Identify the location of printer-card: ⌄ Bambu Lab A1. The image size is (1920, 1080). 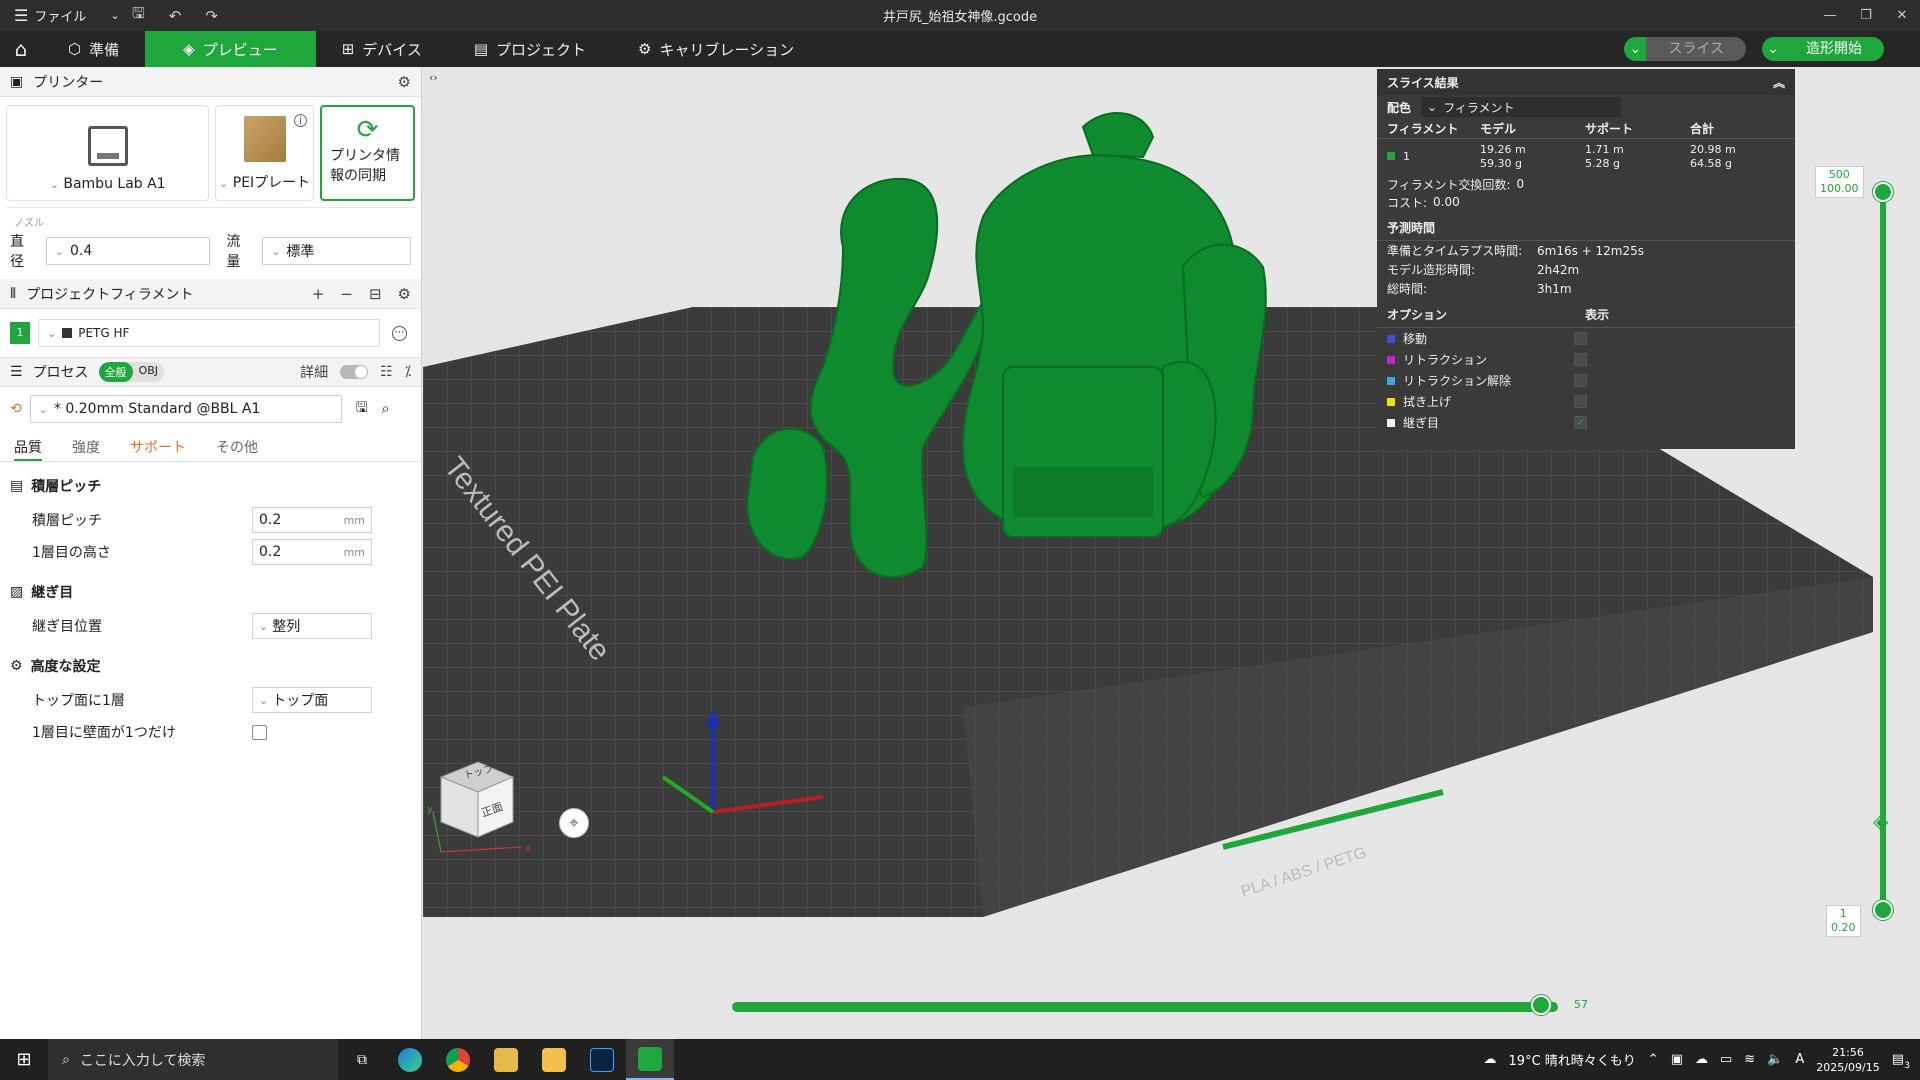
(108, 153).